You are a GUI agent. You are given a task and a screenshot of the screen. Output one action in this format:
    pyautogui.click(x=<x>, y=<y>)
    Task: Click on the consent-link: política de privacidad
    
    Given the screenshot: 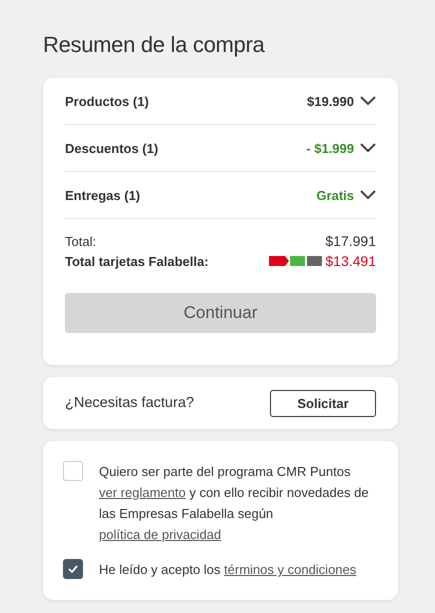 What is the action you would take?
    pyautogui.click(x=160, y=534)
    